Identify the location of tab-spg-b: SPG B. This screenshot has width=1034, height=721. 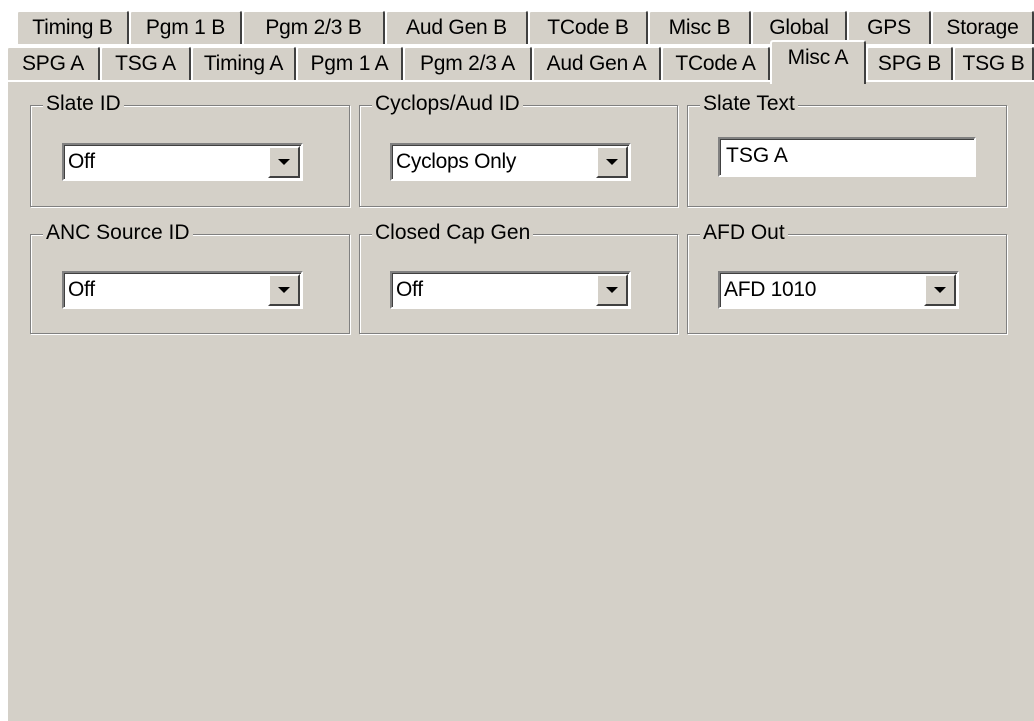
(909, 63).